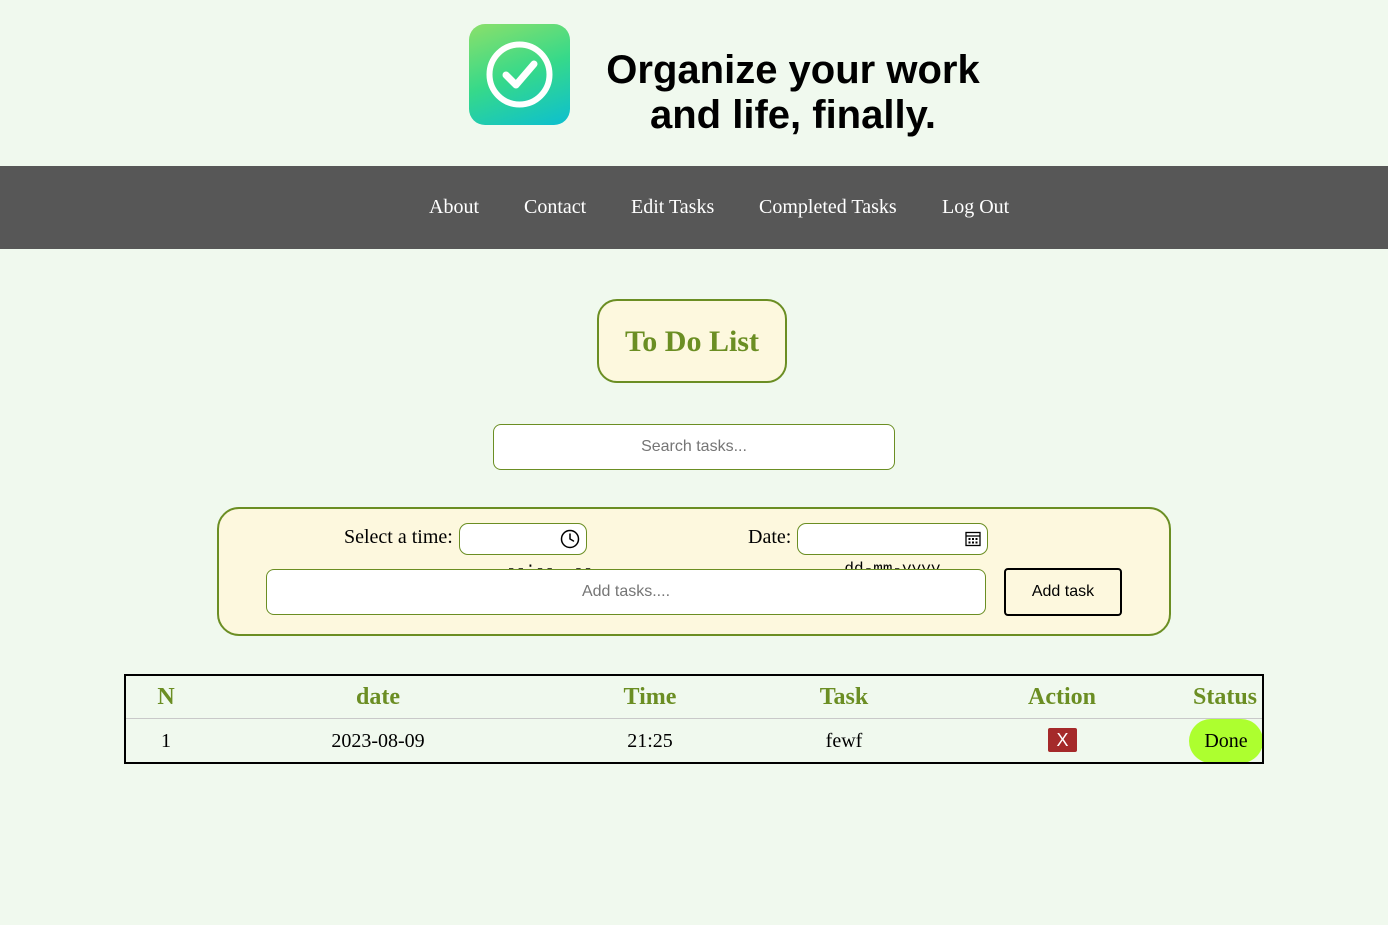 The height and width of the screenshot is (925, 1388). What do you see at coordinates (692, 341) in the screenshot?
I see `page-title: To Do List` at bounding box center [692, 341].